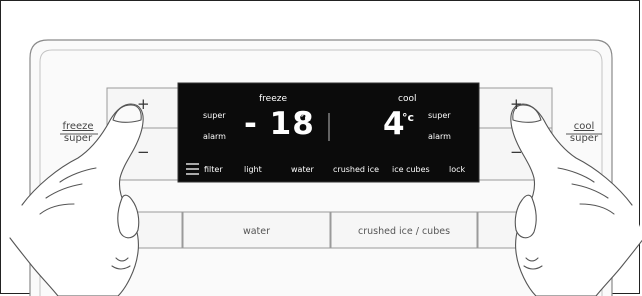 The image size is (642, 296). What do you see at coordinates (78, 126) in the screenshot?
I see `left-freeze-label: freeze` at bounding box center [78, 126].